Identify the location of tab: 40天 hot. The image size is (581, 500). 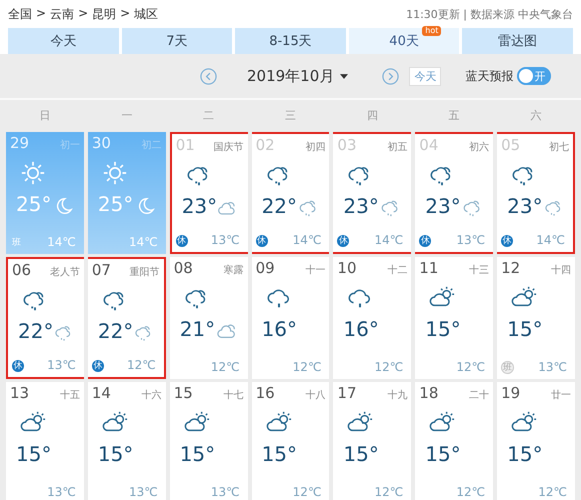
(404, 41).